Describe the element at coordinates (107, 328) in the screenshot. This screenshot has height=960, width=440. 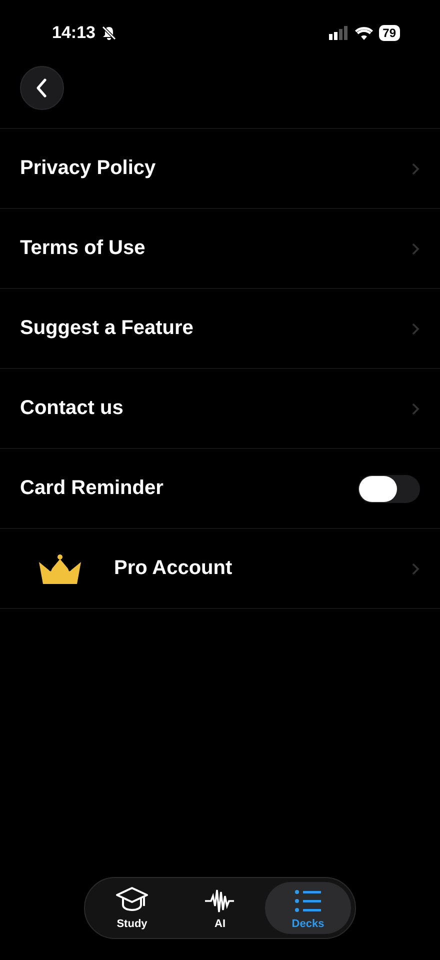
I see `row-label: Suggest a Feature` at that location.